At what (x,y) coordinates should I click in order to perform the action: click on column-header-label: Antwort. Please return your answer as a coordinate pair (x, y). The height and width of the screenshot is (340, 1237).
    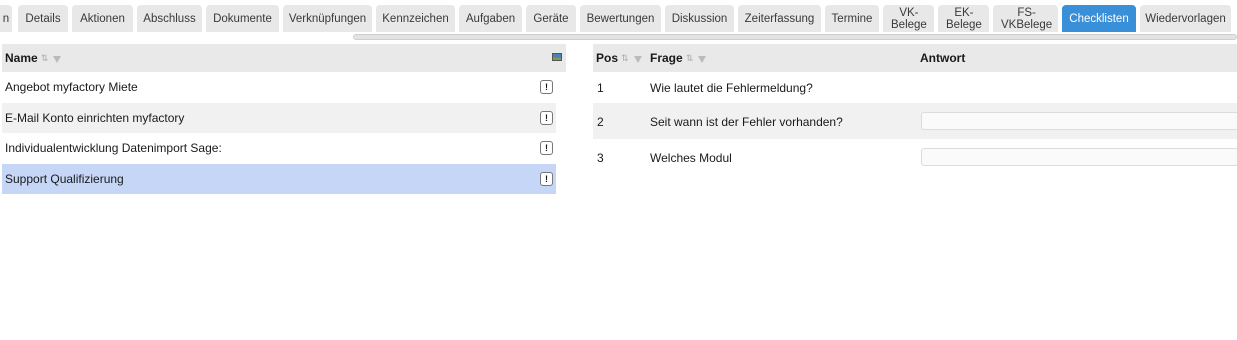
    Looking at the image, I should click on (943, 58).